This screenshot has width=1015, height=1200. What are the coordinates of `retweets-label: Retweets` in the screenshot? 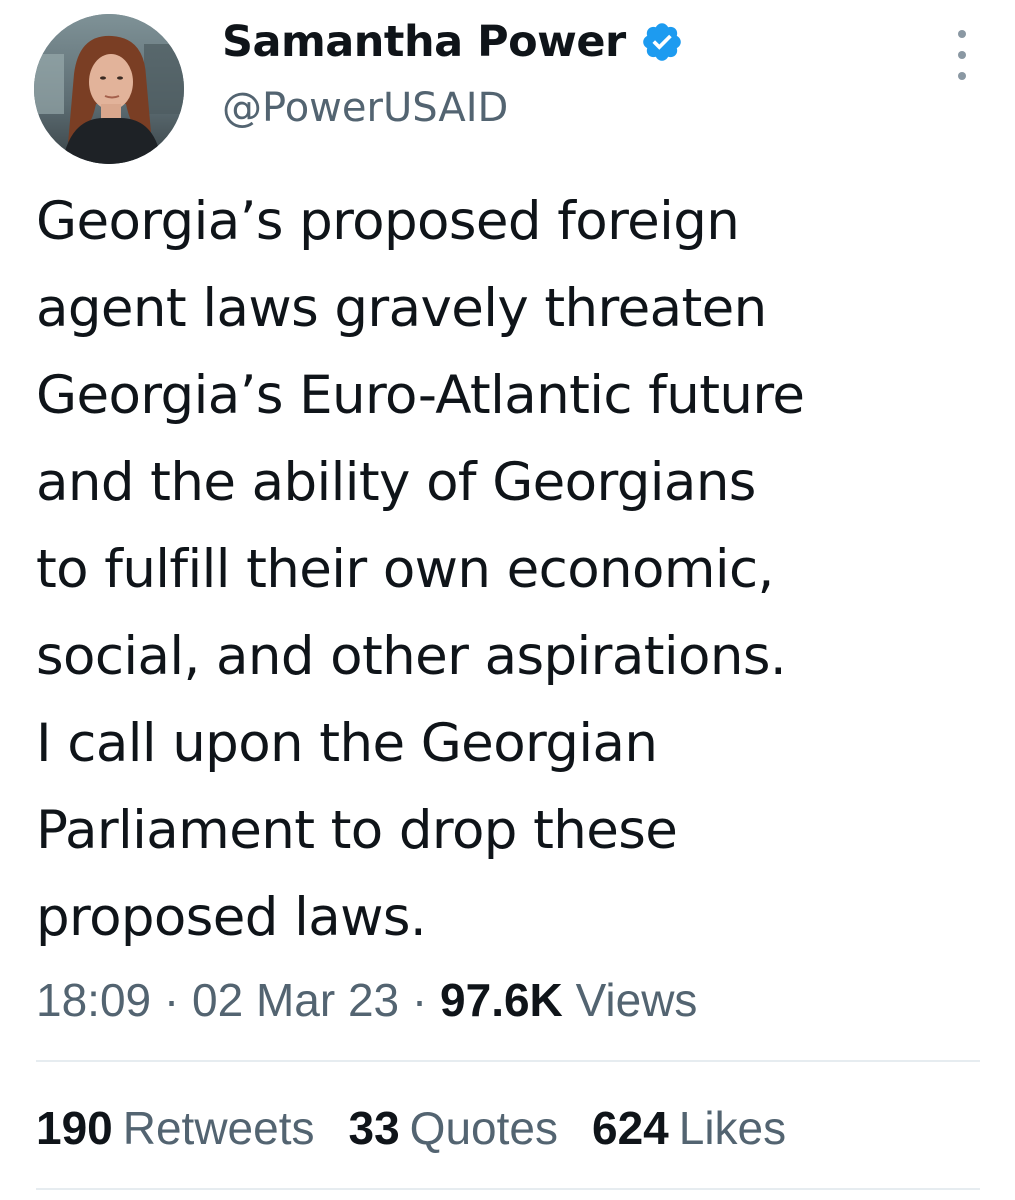 It's located at (218, 1128).